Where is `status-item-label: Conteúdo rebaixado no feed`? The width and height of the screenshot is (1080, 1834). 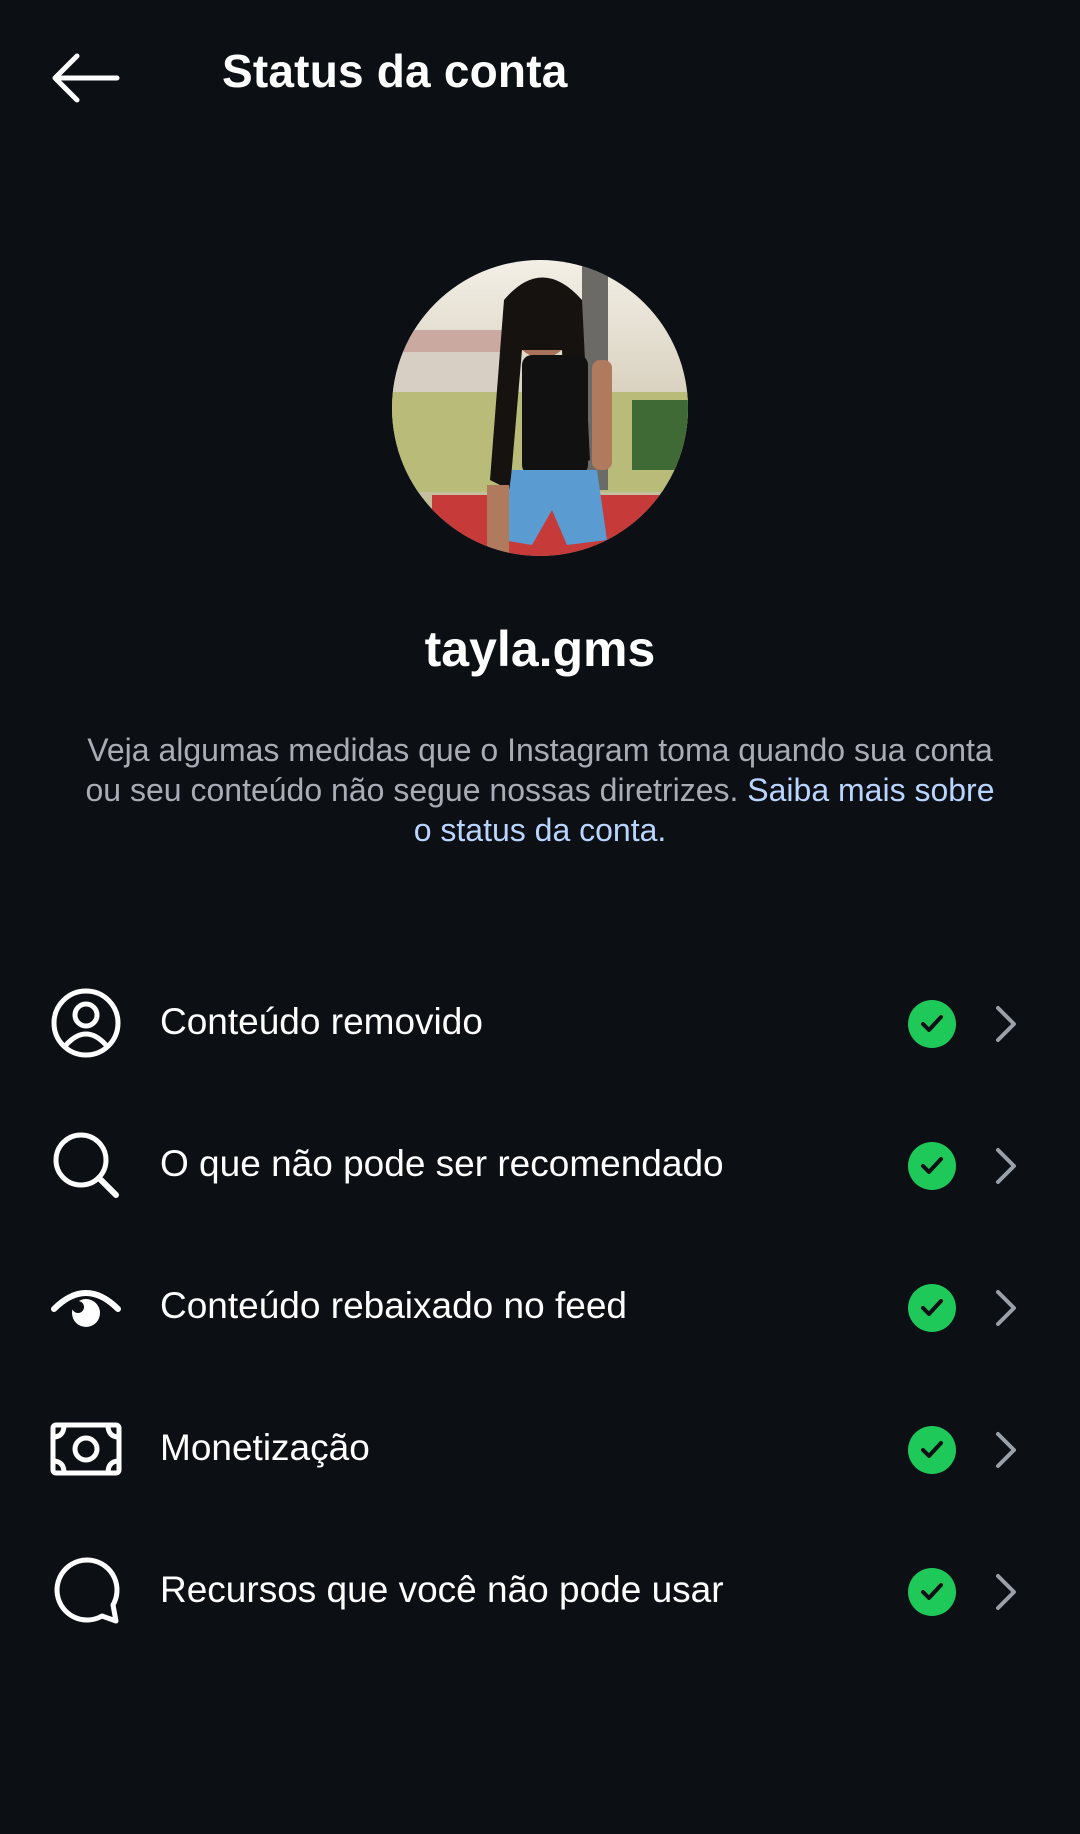
status-item-label: Conteúdo rebaixado no feed is located at coordinates (393, 1305).